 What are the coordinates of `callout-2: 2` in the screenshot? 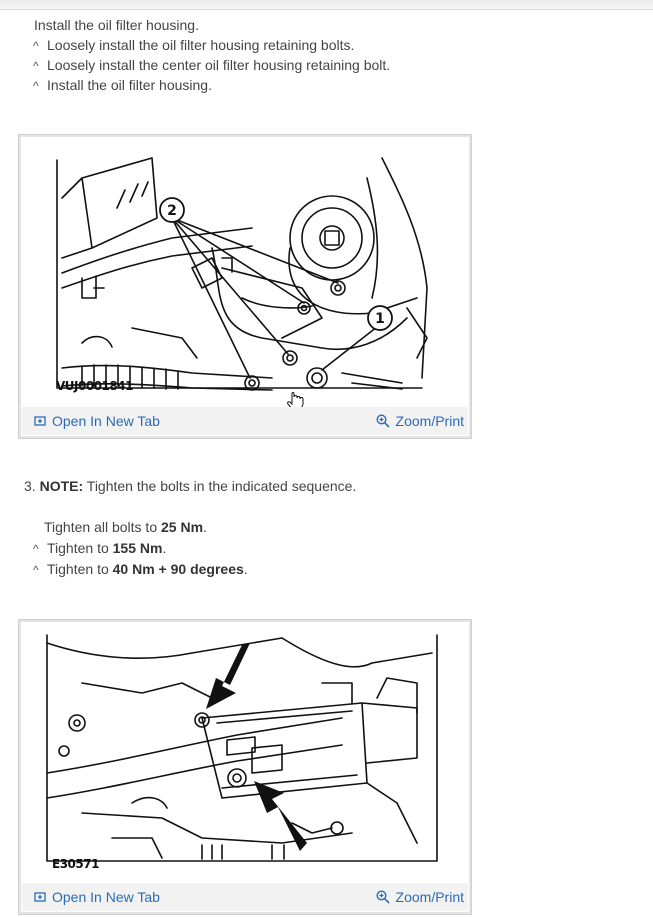 It's located at (172, 211).